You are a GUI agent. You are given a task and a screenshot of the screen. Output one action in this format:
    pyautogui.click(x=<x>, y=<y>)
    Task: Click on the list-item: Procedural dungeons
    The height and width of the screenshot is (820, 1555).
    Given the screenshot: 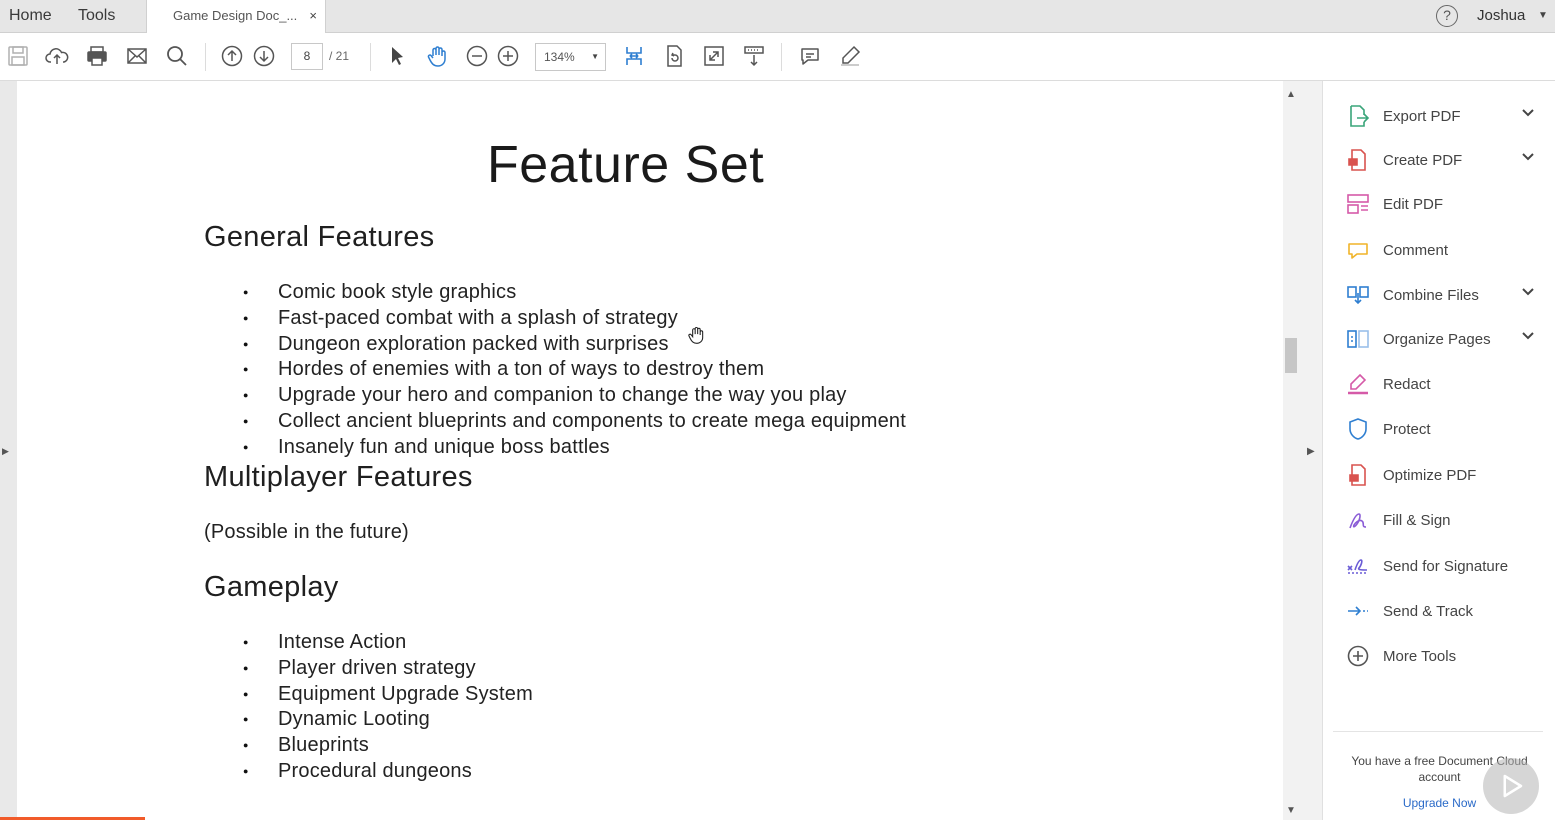 What is the action you would take?
    pyautogui.click(x=388, y=772)
    